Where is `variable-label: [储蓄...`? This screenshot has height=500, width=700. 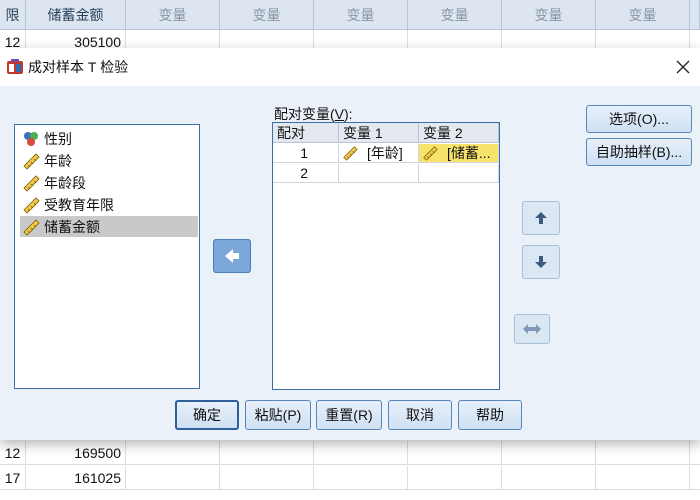
variable-label: [储蓄... is located at coordinates (469, 153).